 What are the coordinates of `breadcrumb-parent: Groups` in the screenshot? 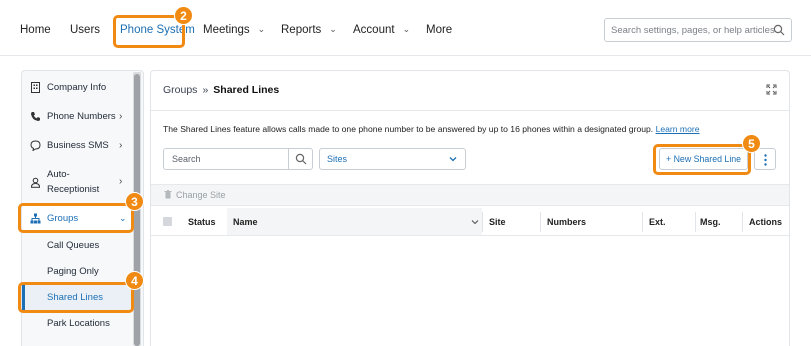 It's located at (180, 90).